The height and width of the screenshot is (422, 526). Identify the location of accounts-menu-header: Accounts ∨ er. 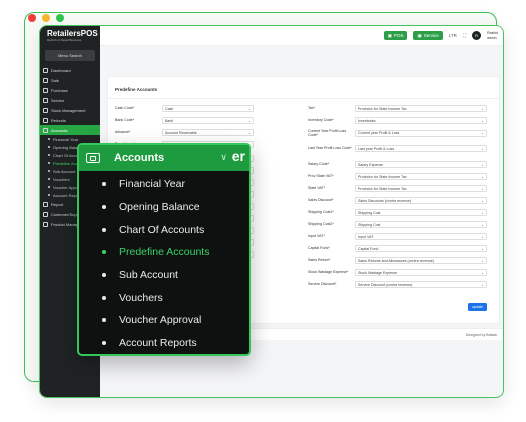
(164, 158).